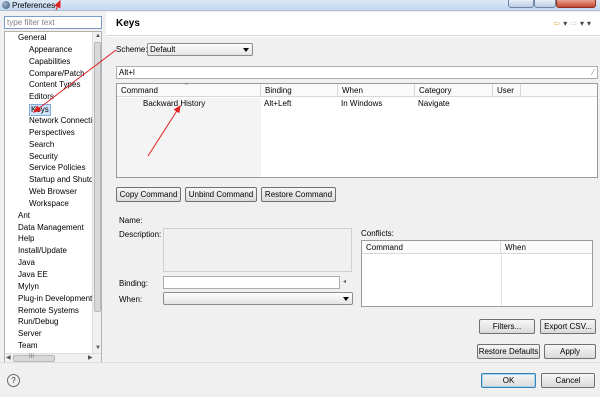 The width and height of the screenshot is (600, 397). Describe the element at coordinates (454, 90) in the screenshot. I see `column-category: Category` at that location.